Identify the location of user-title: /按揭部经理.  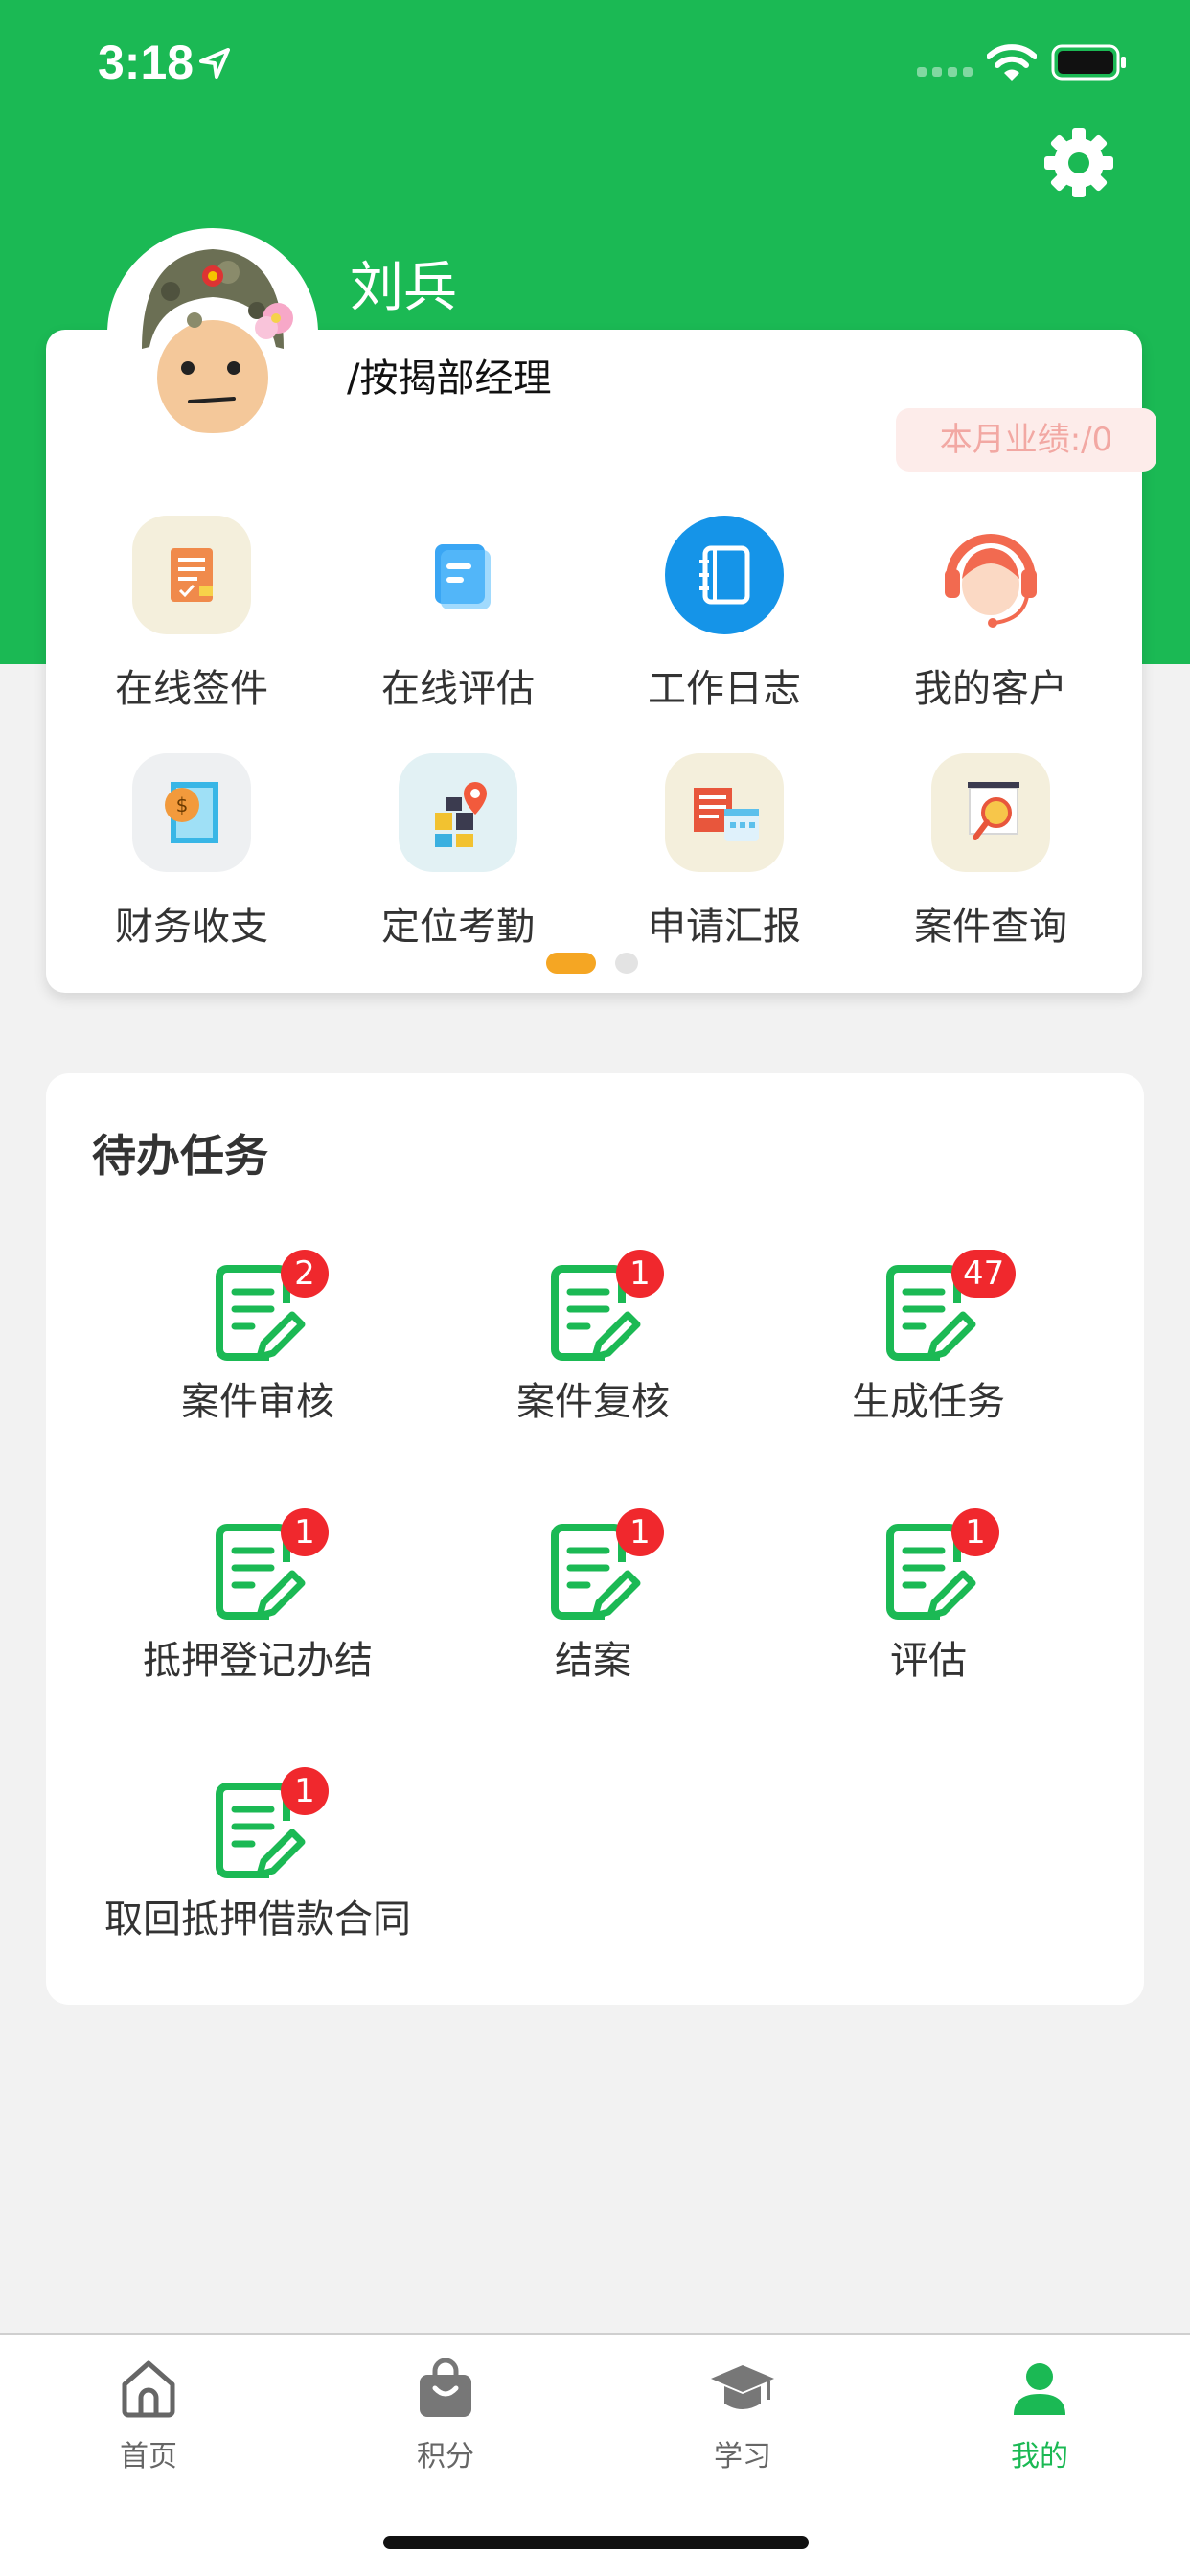
(450, 378).